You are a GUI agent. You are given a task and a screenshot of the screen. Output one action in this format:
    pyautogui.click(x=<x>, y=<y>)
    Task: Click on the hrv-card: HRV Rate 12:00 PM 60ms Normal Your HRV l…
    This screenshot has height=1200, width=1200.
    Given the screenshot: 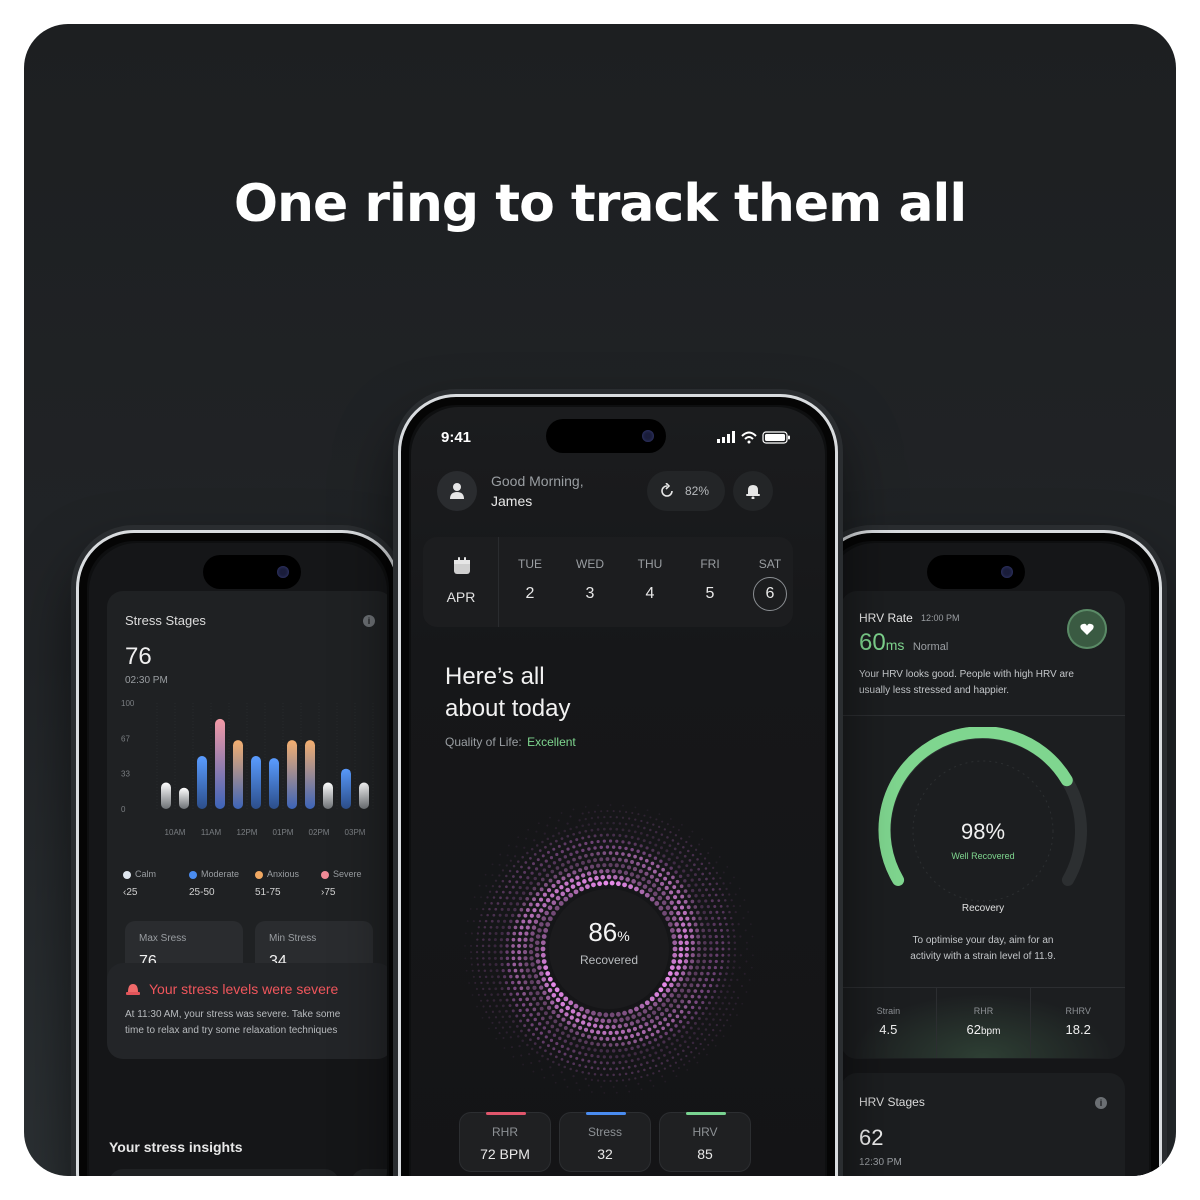 What is the action you would take?
    pyautogui.click(x=983, y=825)
    